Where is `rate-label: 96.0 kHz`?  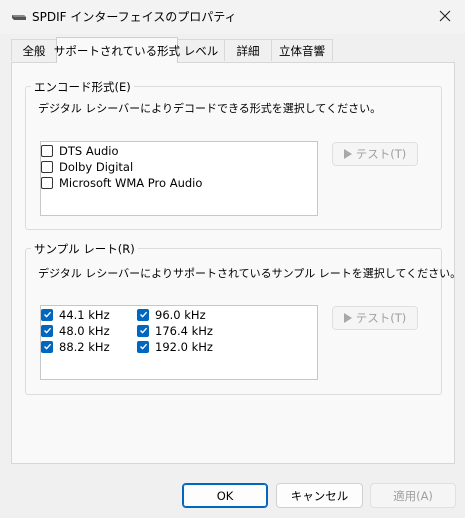
rate-label: 96.0 kHz is located at coordinates (180, 314).